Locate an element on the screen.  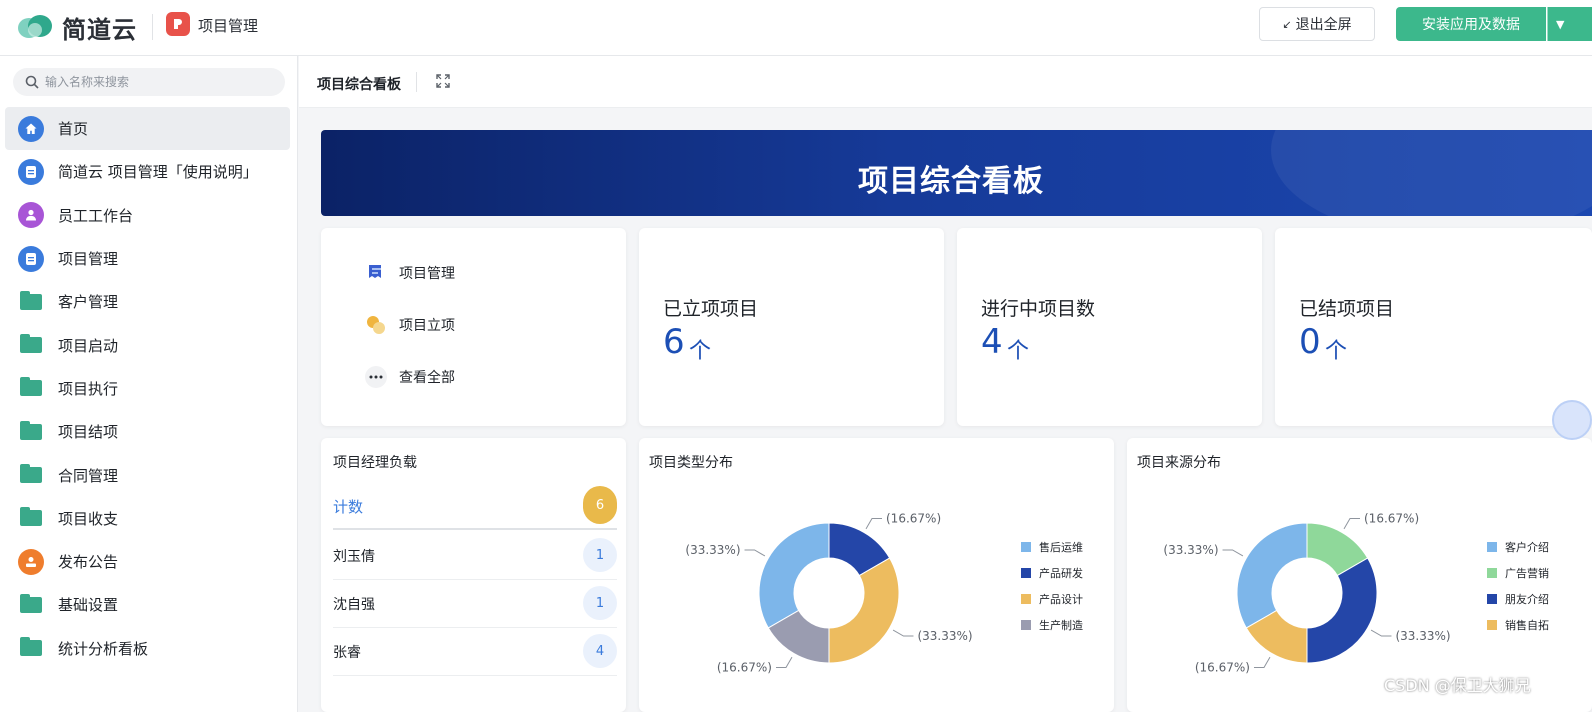
count-badge: 1 is located at coordinates (600, 555).